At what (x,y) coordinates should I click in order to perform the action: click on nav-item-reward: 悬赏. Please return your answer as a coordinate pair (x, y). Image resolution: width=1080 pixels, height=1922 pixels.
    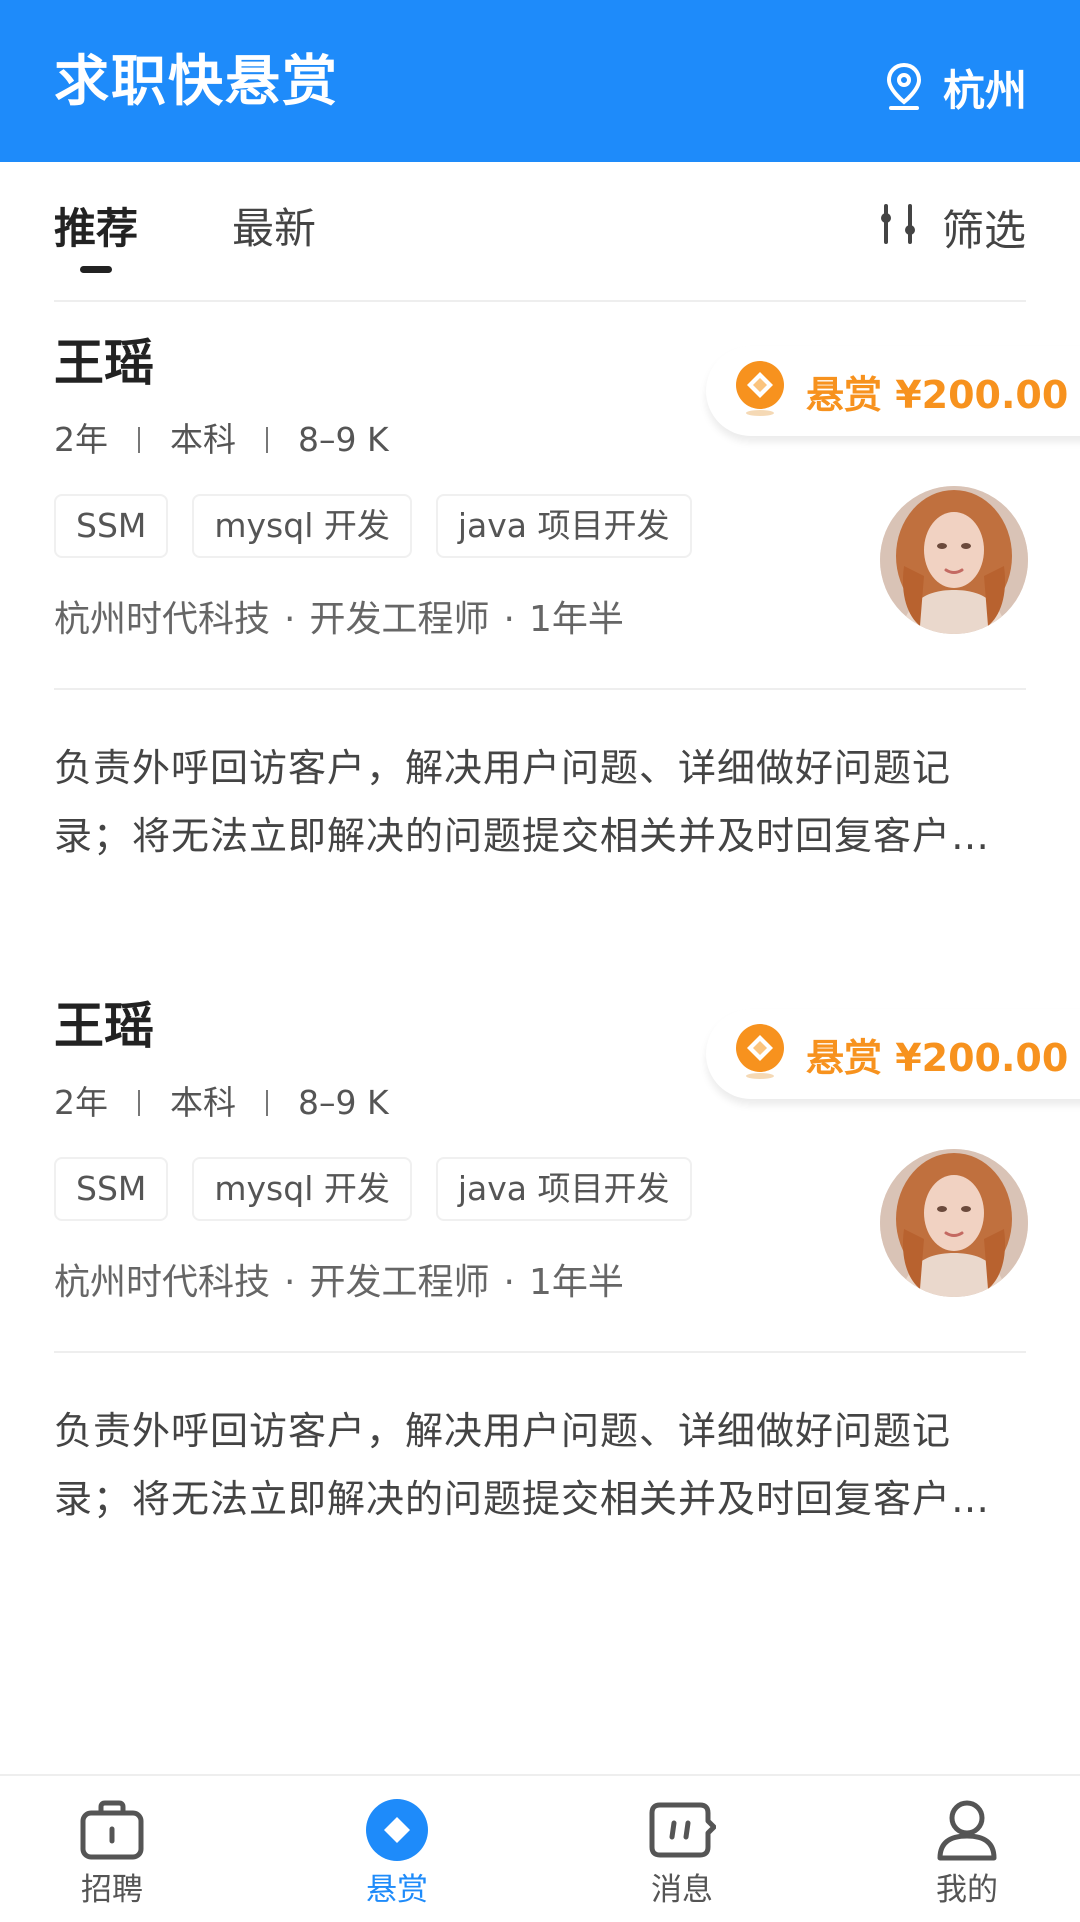
    Looking at the image, I should click on (397, 1854).